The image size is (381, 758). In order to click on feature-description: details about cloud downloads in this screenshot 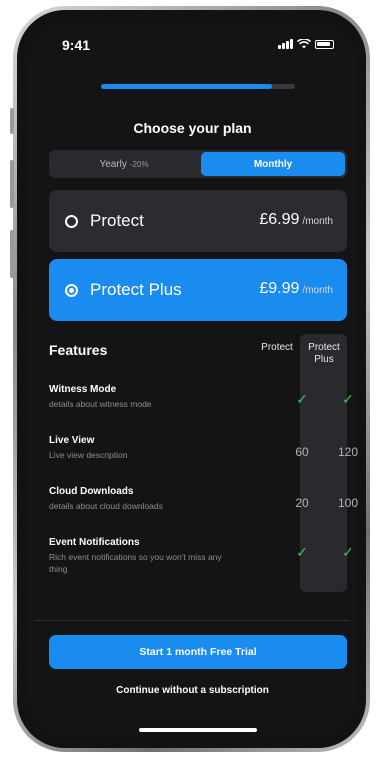, I will do `click(106, 506)`.